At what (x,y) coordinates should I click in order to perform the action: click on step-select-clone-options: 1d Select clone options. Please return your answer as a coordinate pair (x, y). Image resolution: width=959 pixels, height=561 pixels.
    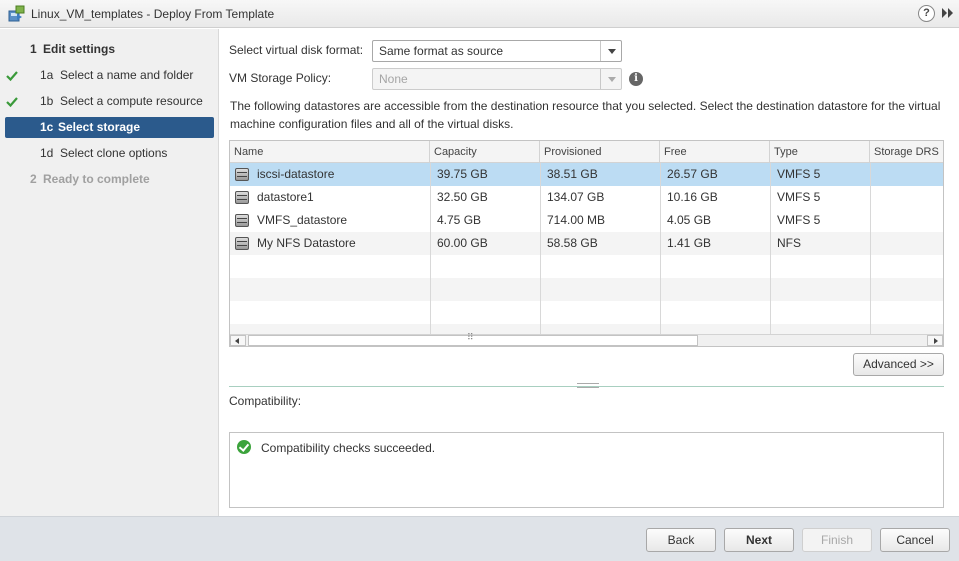
    Looking at the image, I should click on (107, 153).